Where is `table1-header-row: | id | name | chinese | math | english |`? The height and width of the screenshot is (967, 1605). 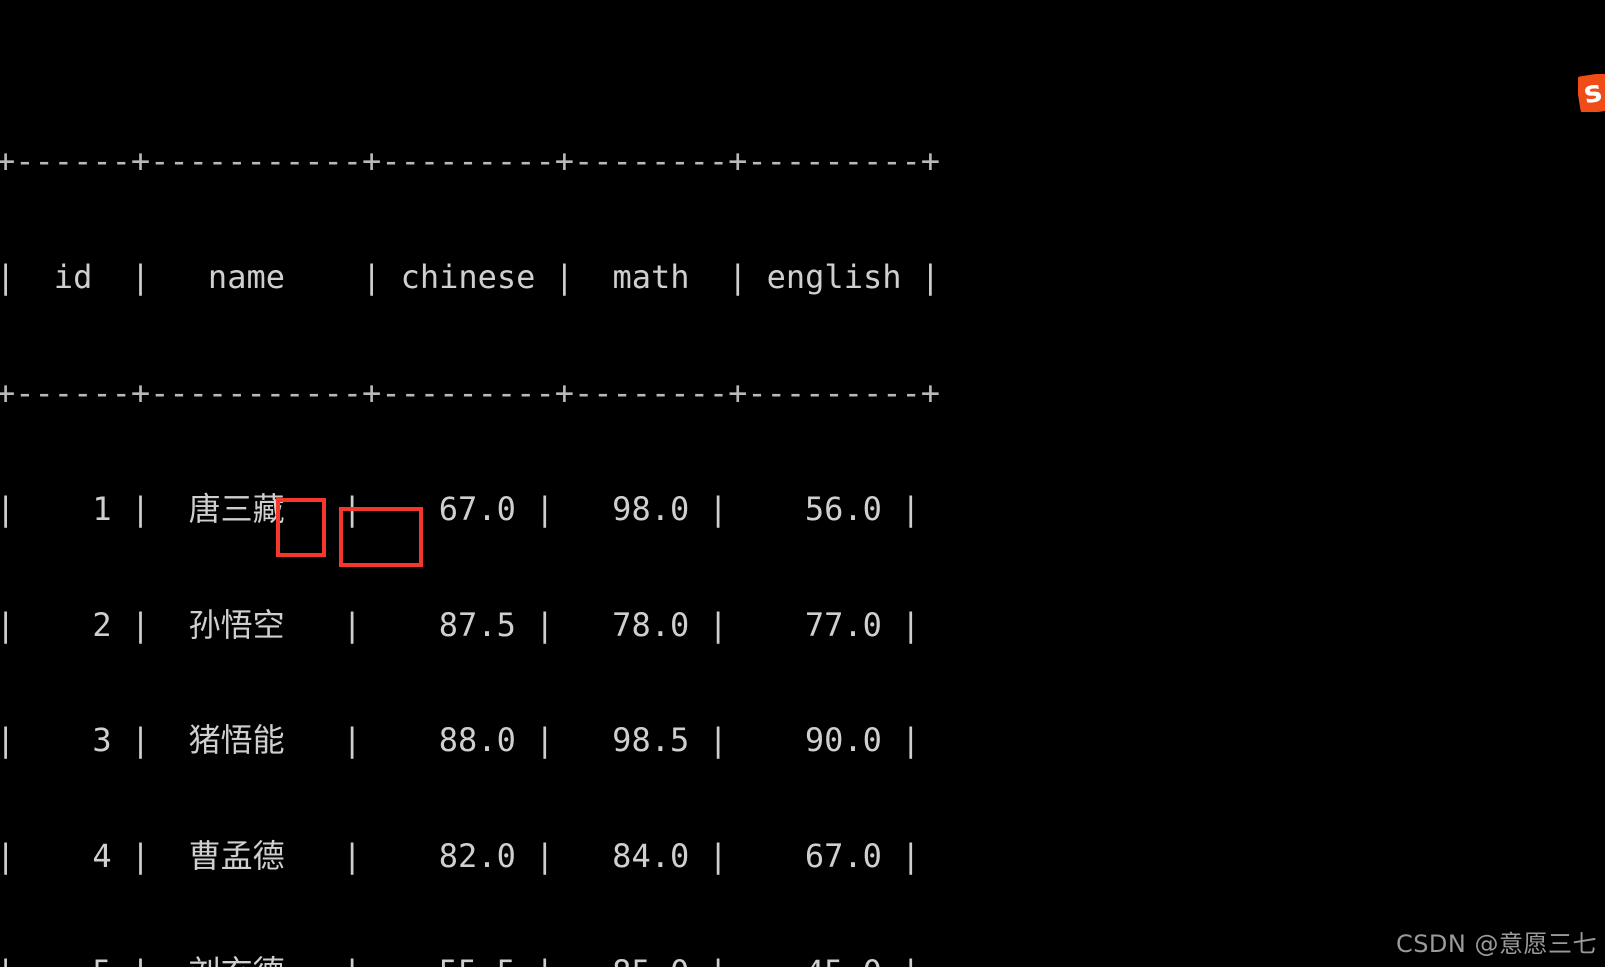 table1-header-row: | id | name | chinese | math | english | is located at coordinates (470, 277).